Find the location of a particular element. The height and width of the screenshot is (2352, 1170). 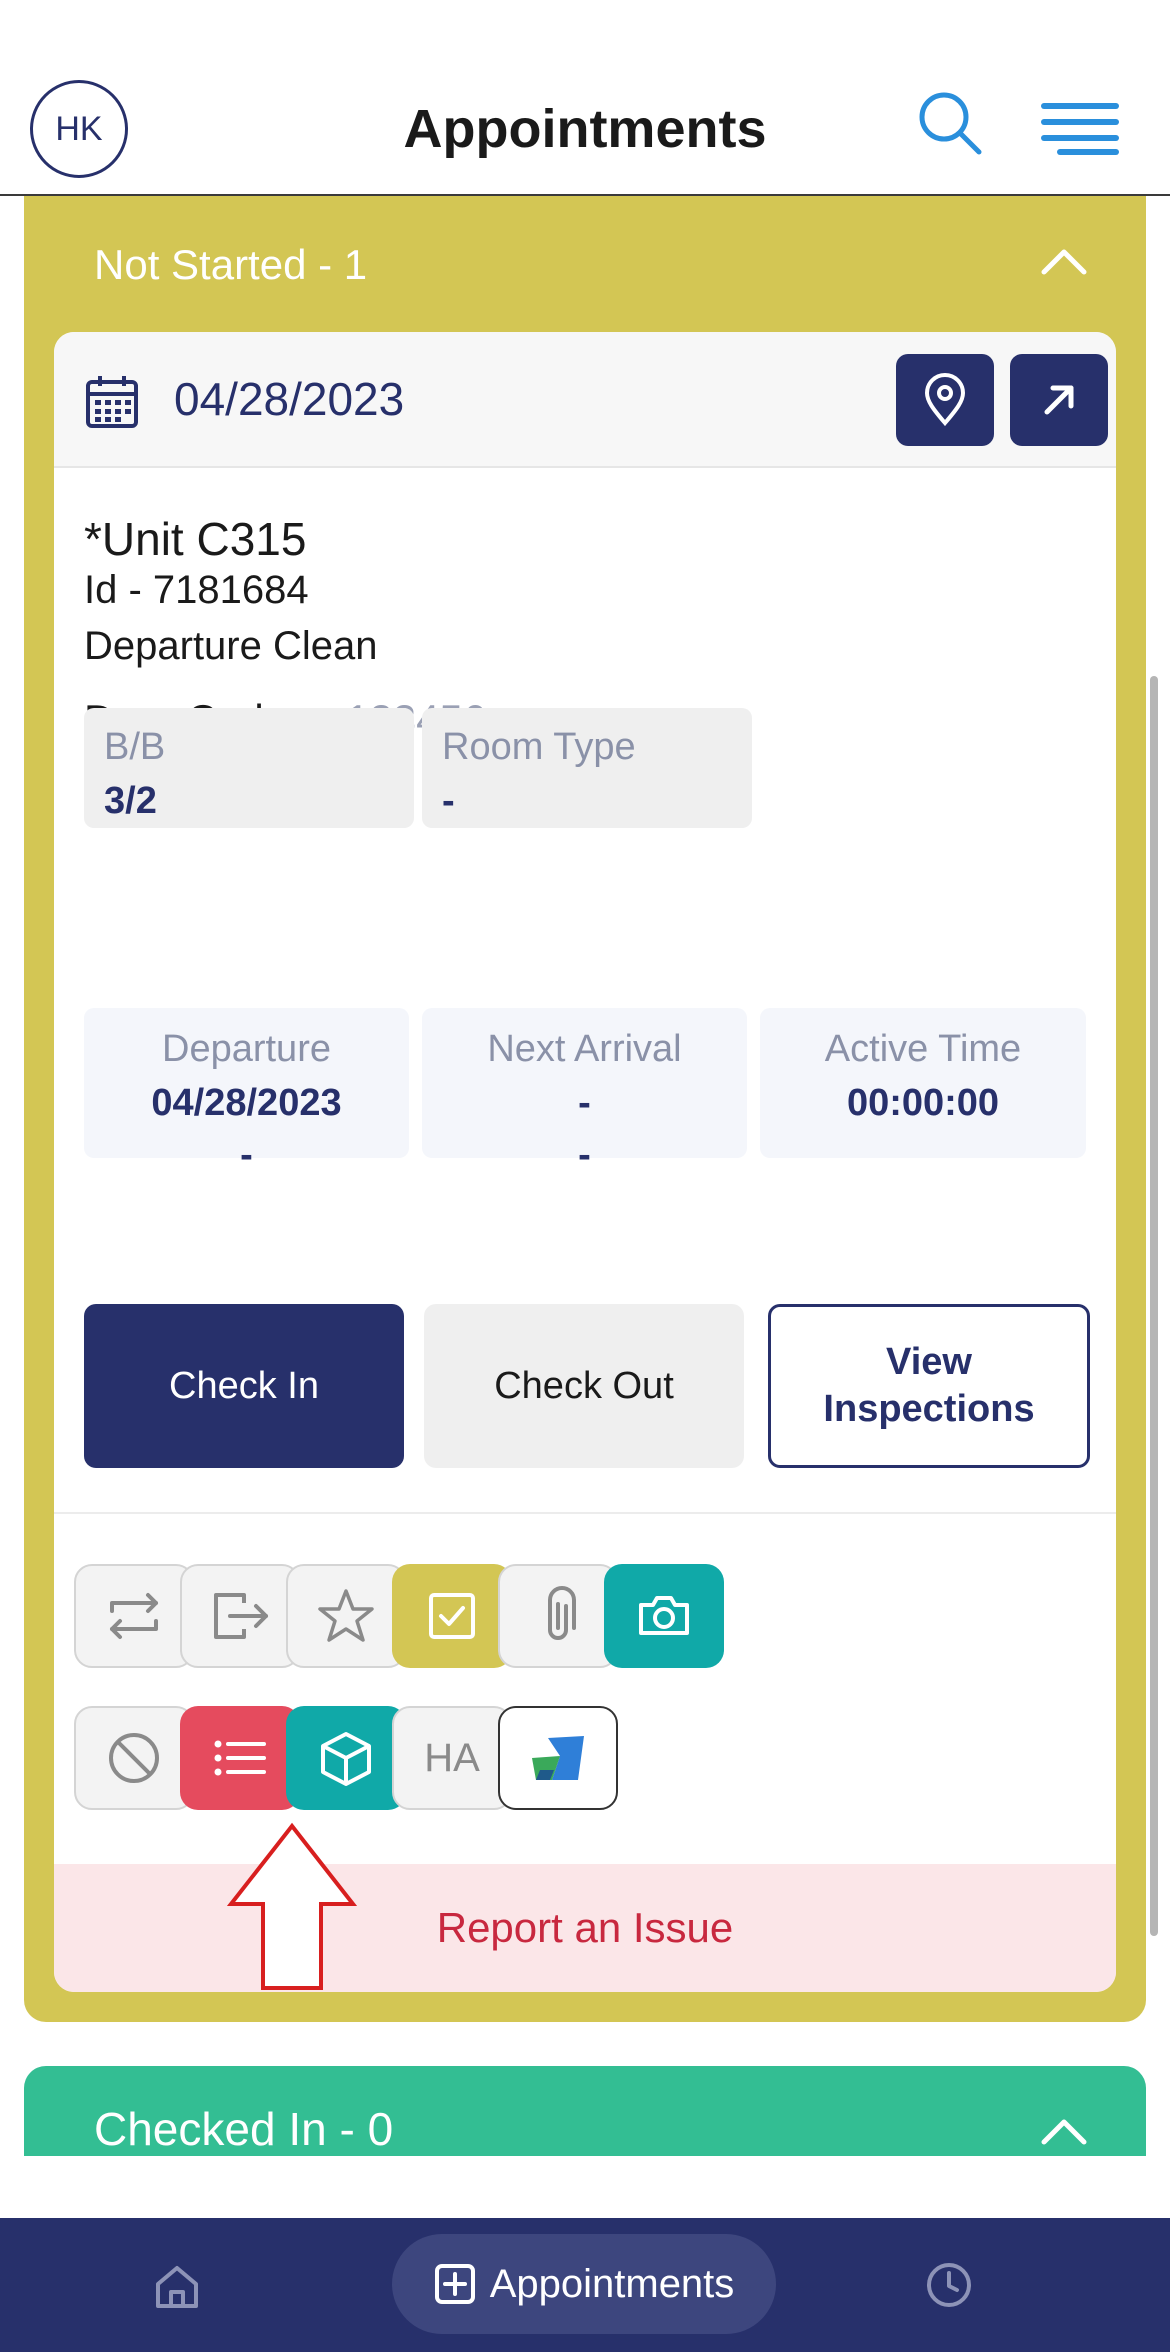

add-square-icon is located at coordinates (454, 2284).